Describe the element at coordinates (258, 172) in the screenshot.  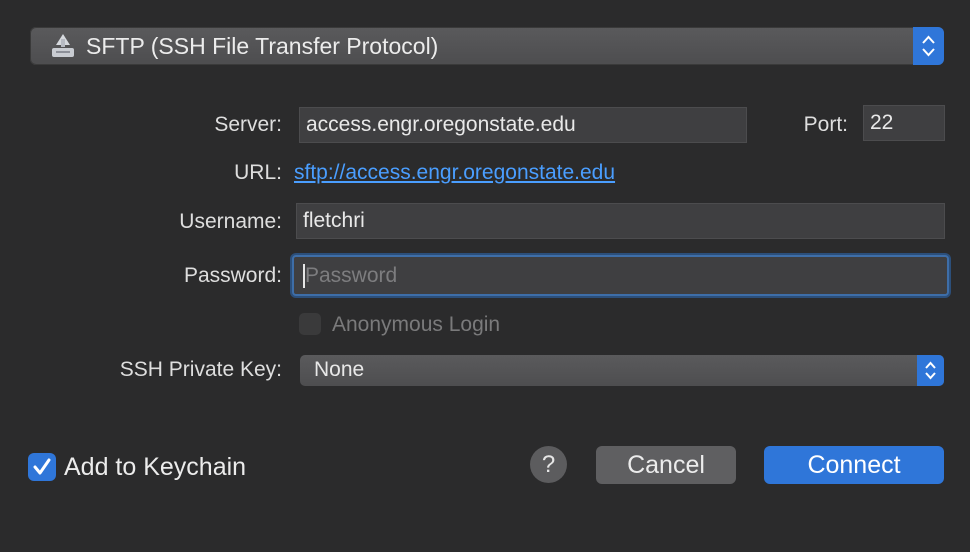
I see `url-label: URL:` at that location.